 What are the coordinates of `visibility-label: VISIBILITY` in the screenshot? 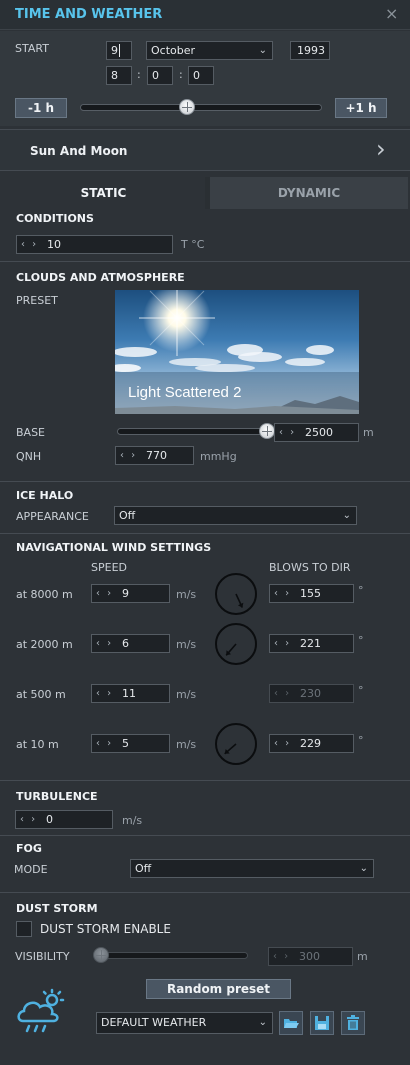 It's located at (42, 956).